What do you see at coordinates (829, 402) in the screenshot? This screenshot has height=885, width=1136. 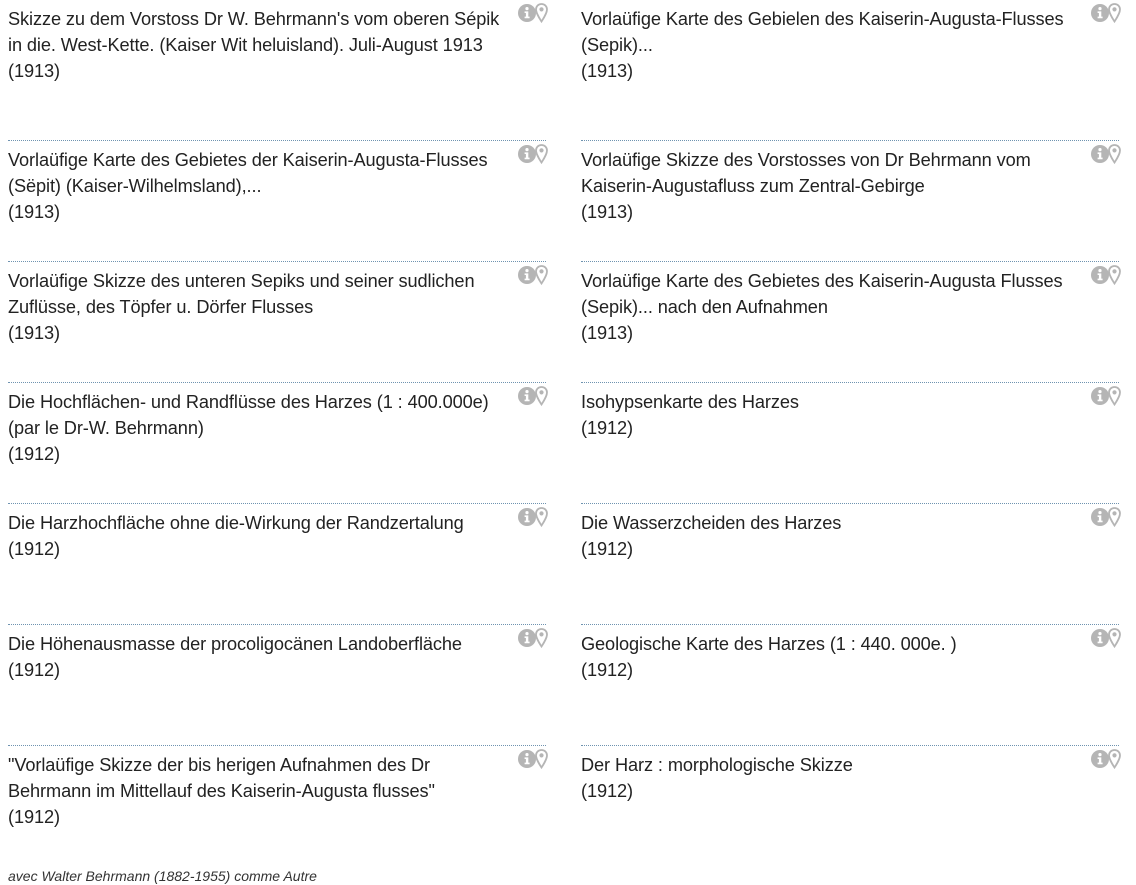 I see `record-title: Isohypsenkarte des Harzes` at bounding box center [829, 402].